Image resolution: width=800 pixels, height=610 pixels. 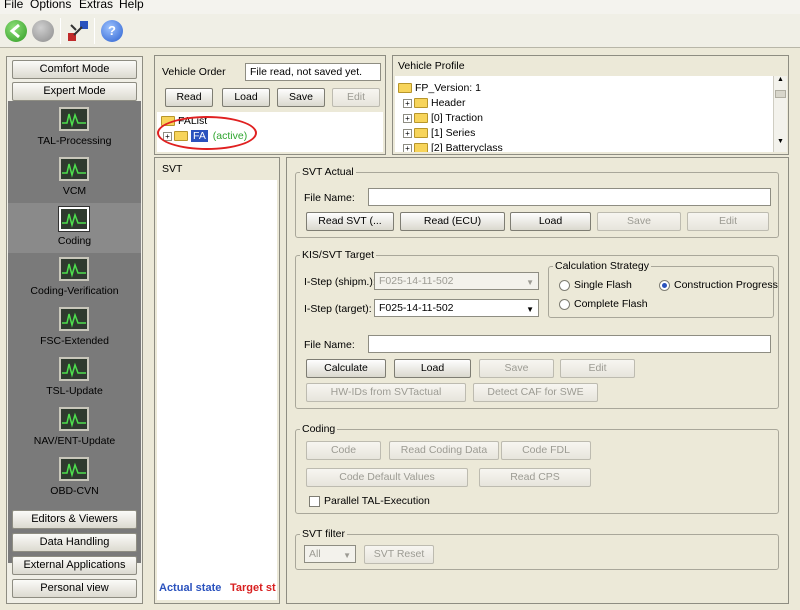 What do you see at coordinates (780, 82) in the screenshot?
I see `scroll-up-icon: ▲` at bounding box center [780, 82].